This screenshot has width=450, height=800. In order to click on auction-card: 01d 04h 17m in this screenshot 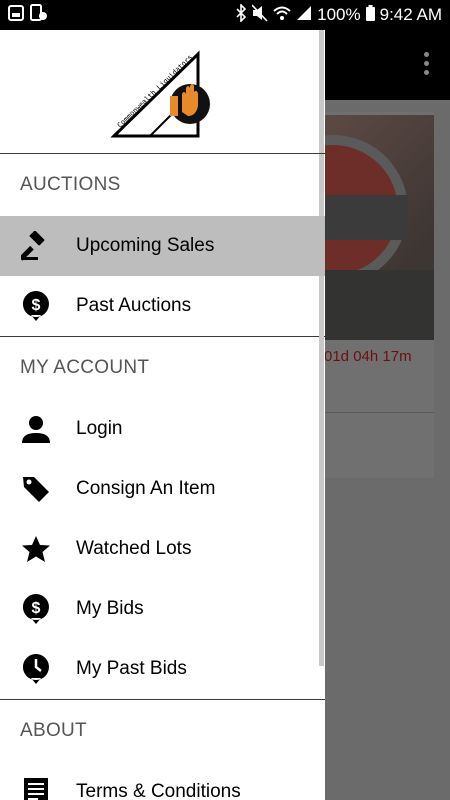, I will do `click(376, 262)`.